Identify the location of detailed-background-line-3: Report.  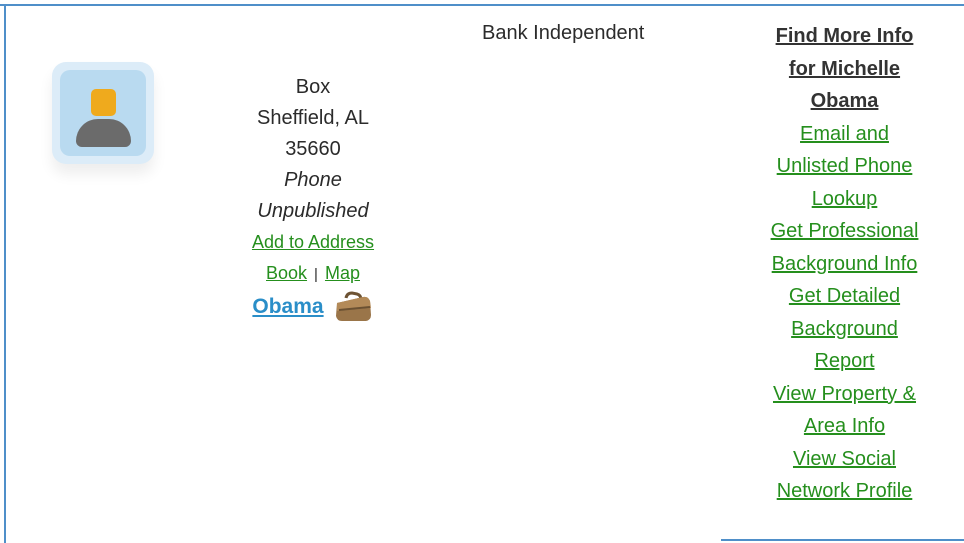
(844, 361).